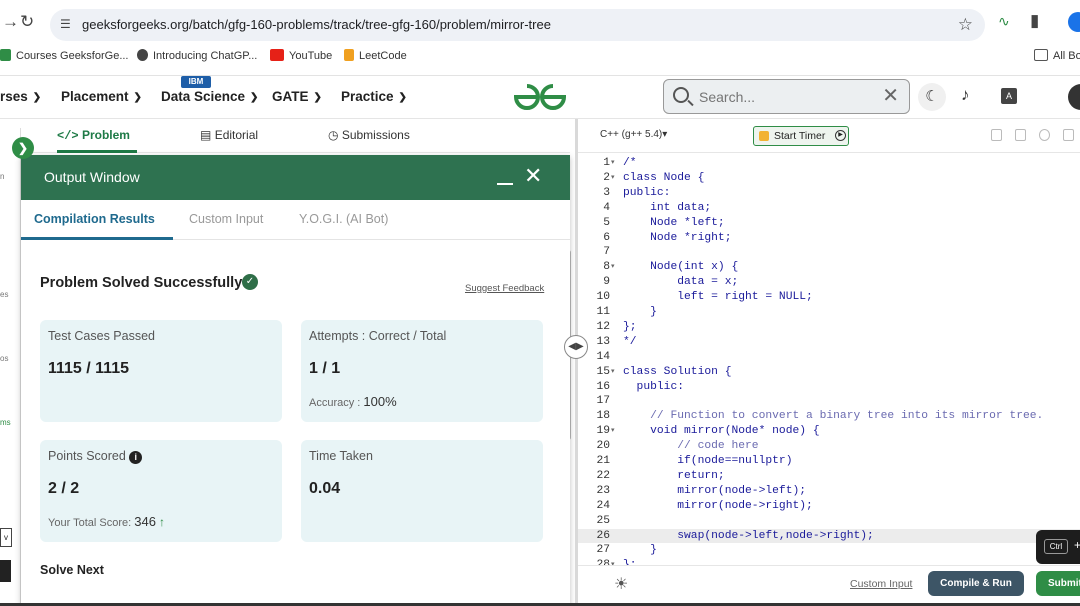 The height and width of the screenshot is (606, 1080). What do you see at coordinates (829, 178) in the screenshot?
I see `code-line: 2 ▾ class Node {` at bounding box center [829, 178].